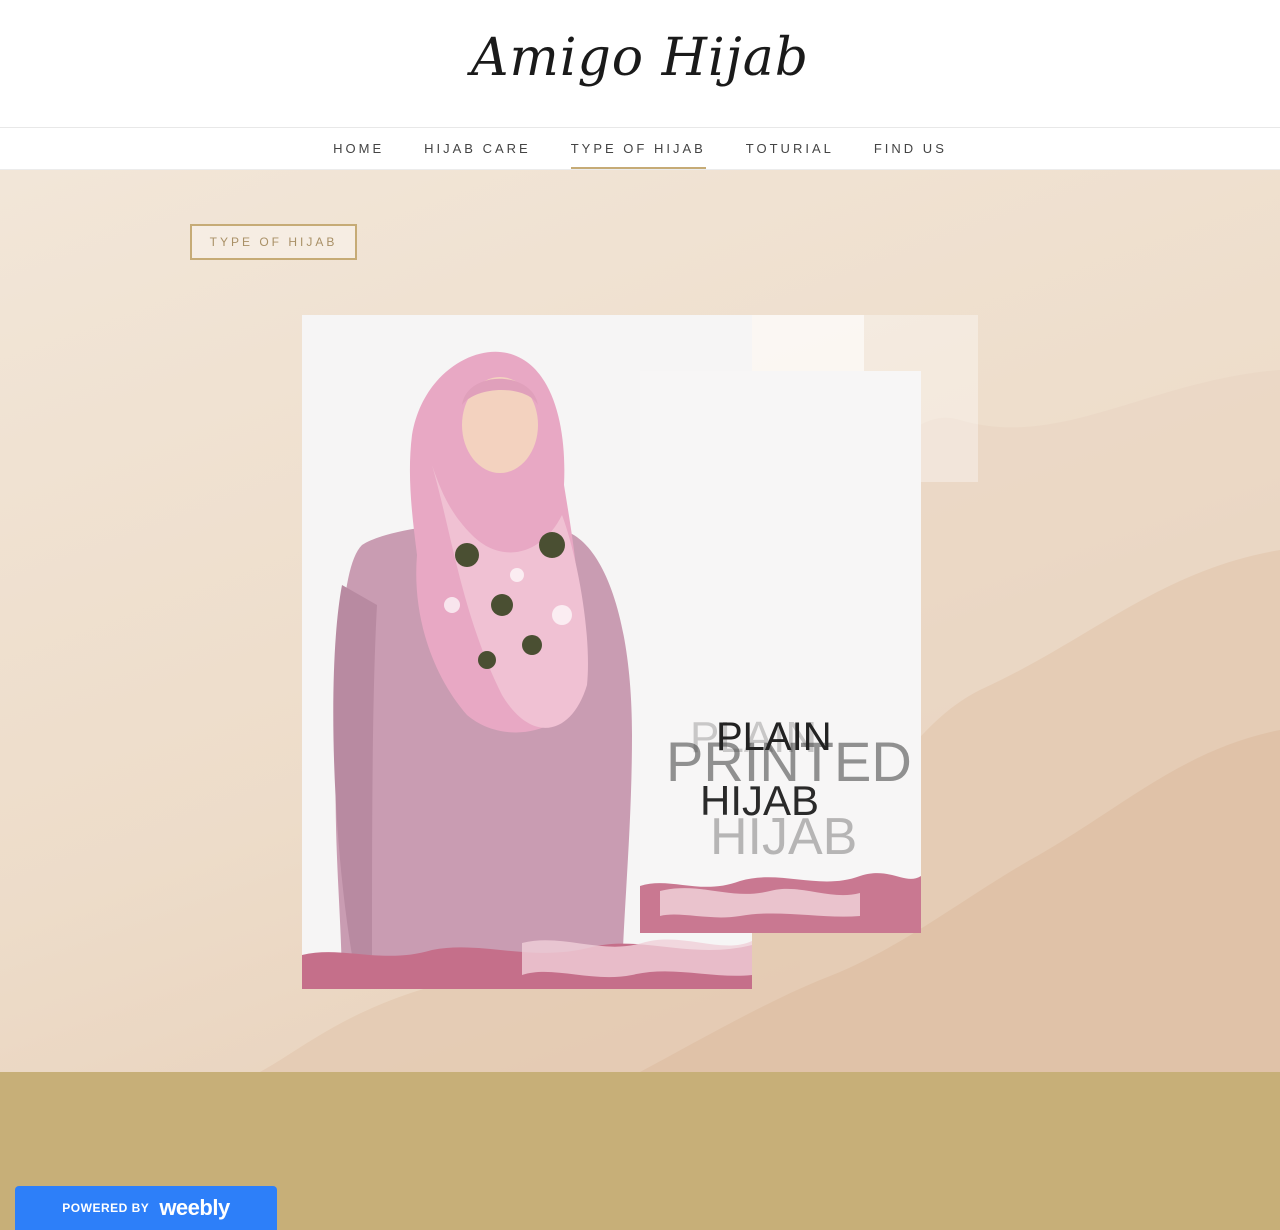 The width and height of the screenshot is (1280, 1230). What do you see at coordinates (273, 242) in the screenshot?
I see `section-tag: TYPE OF HIJAB` at bounding box center [273, 242].